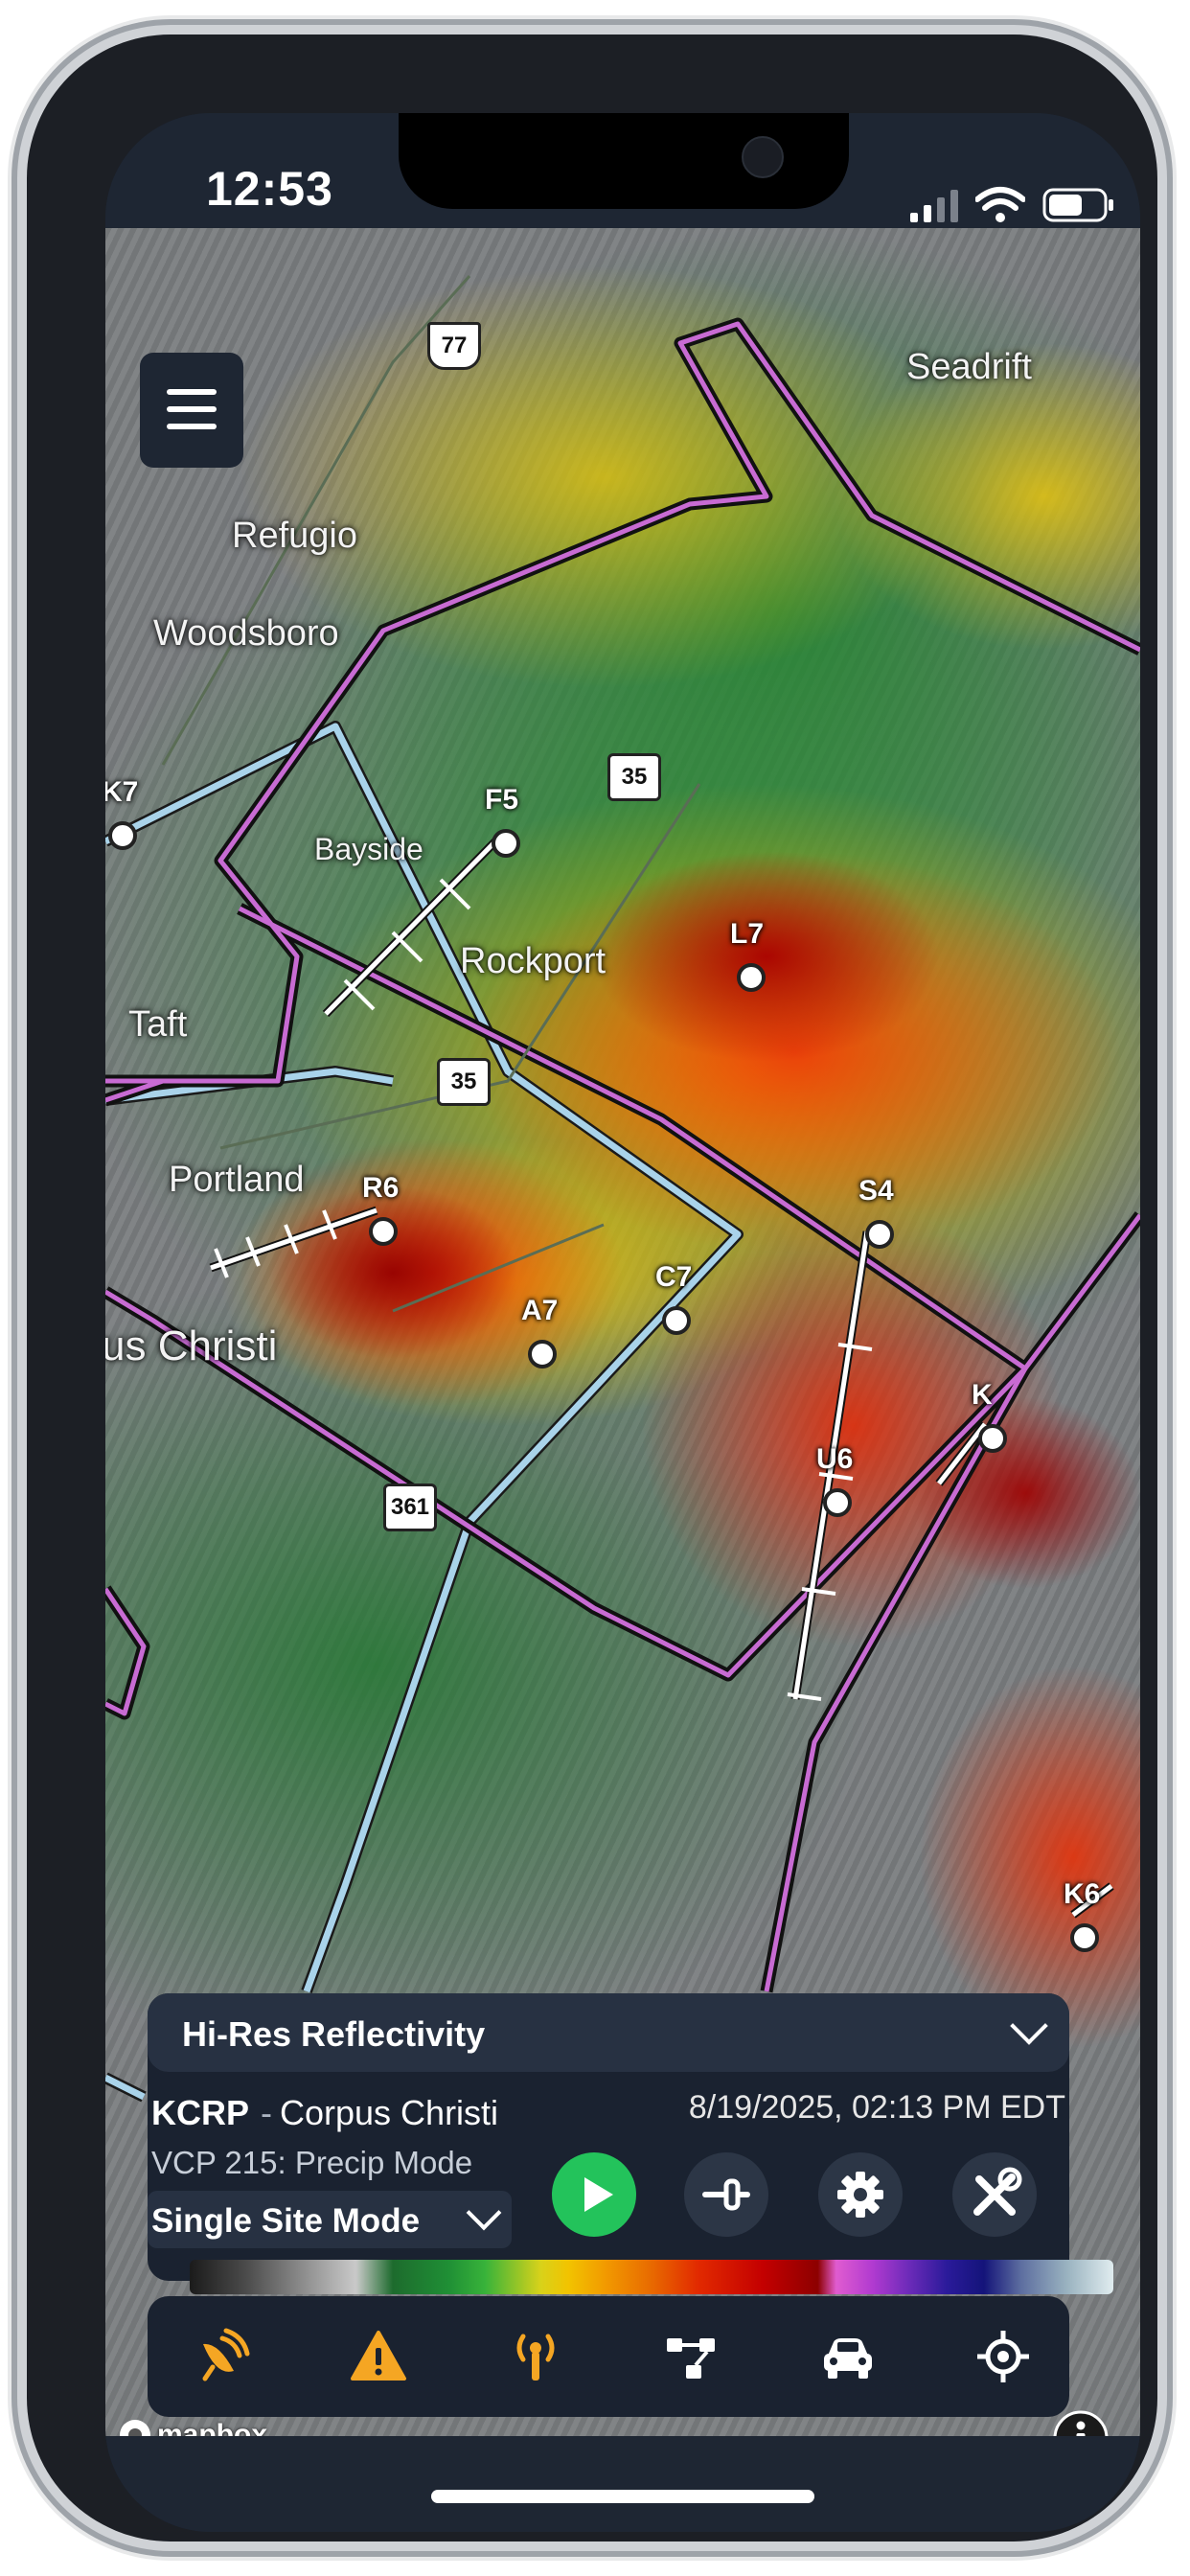  I want to click on status-time: 12:53, so click(270, 189).